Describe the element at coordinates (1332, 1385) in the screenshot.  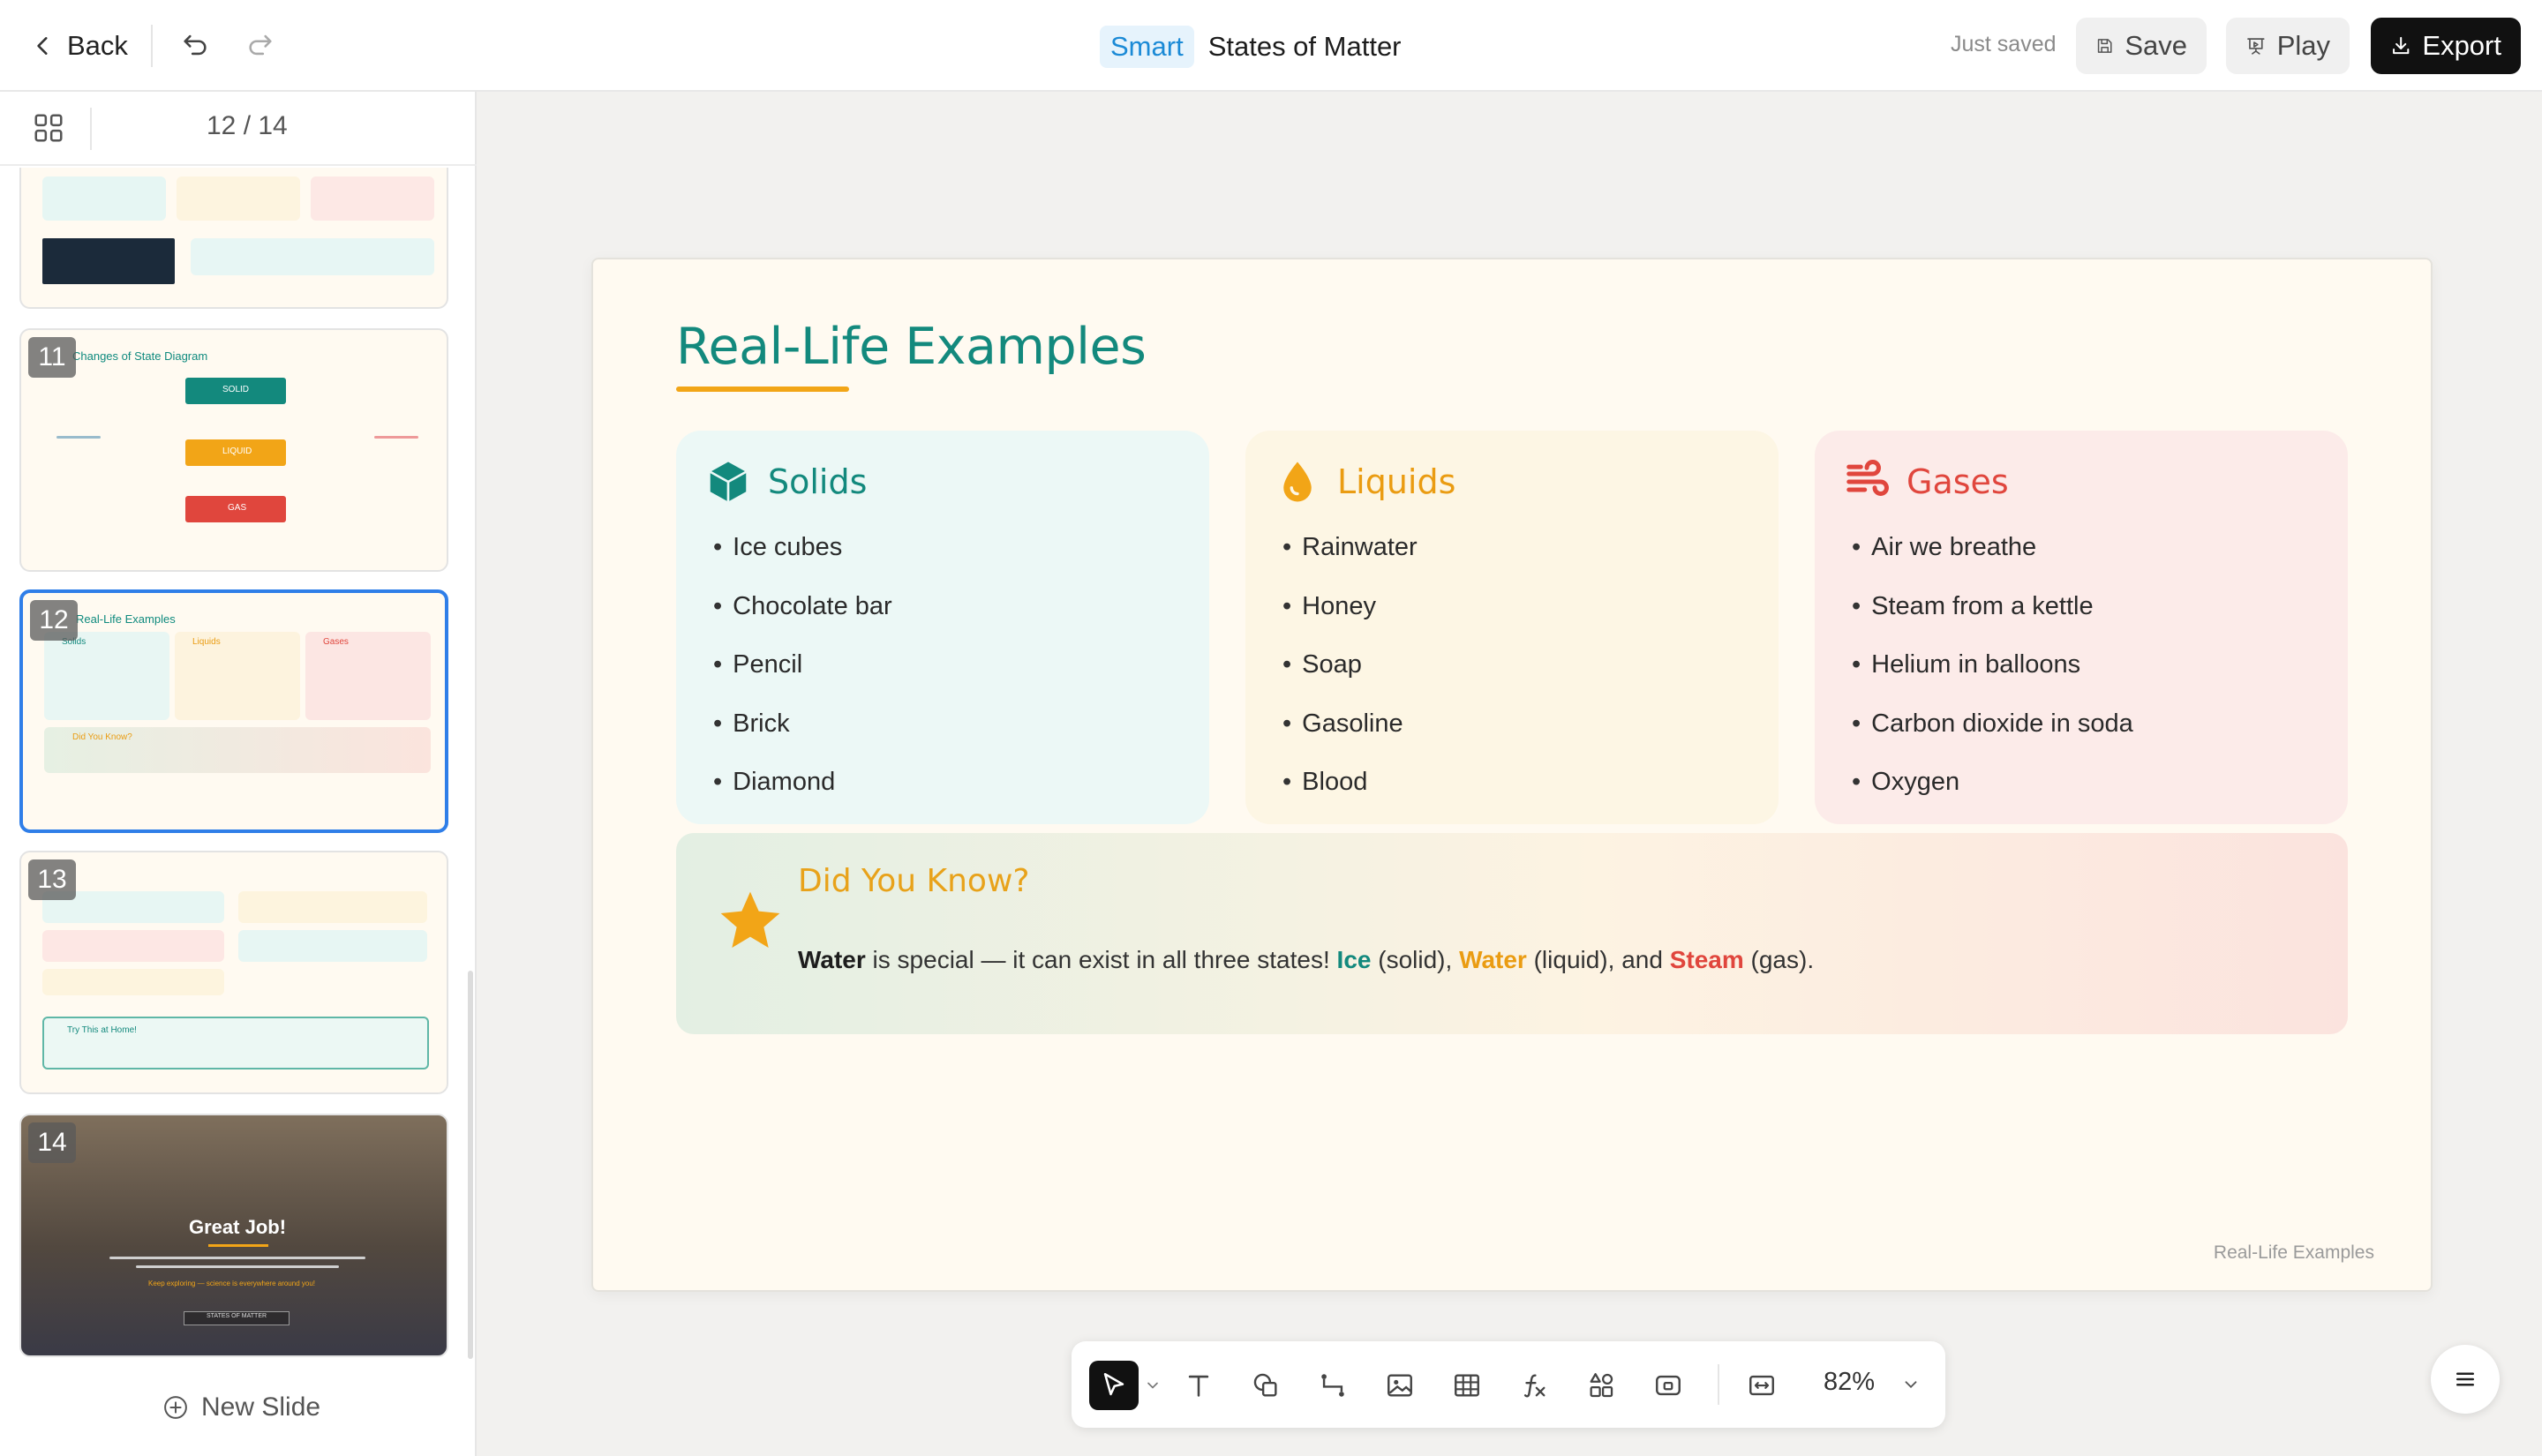
I see `connector-tool` at that location.